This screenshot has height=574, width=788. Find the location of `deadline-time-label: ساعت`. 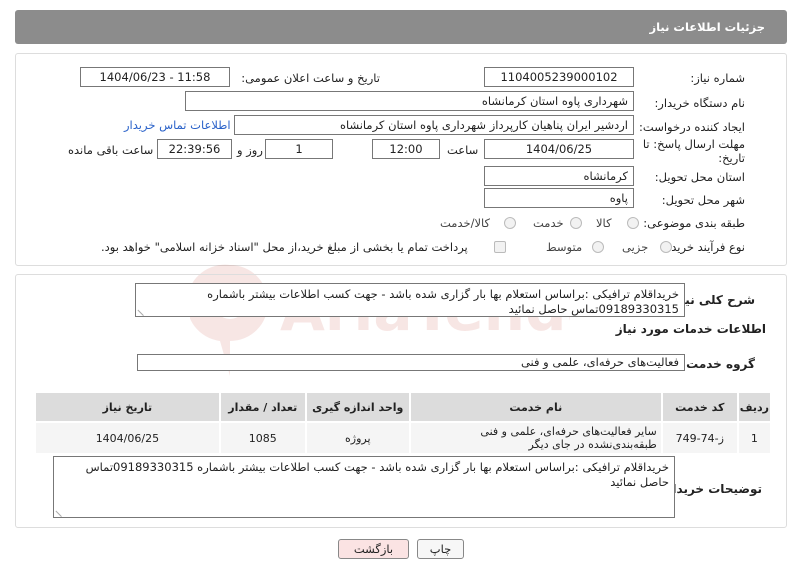

deadline-time-label: ساعت is located at coordinates (463, 150).